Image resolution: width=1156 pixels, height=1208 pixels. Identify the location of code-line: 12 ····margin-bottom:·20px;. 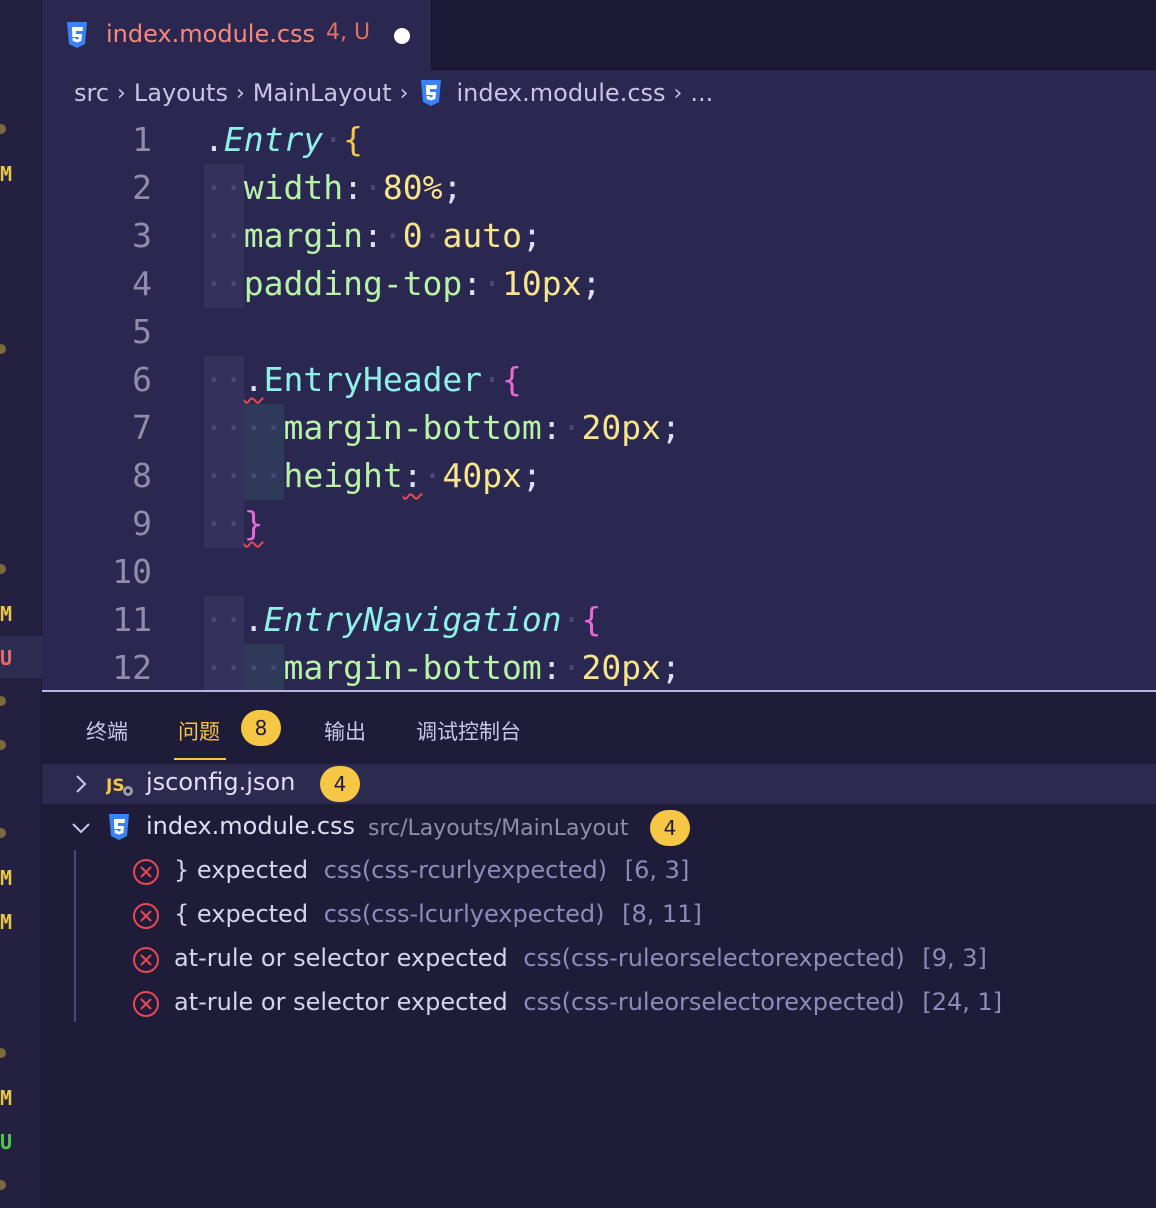
(599, 667).